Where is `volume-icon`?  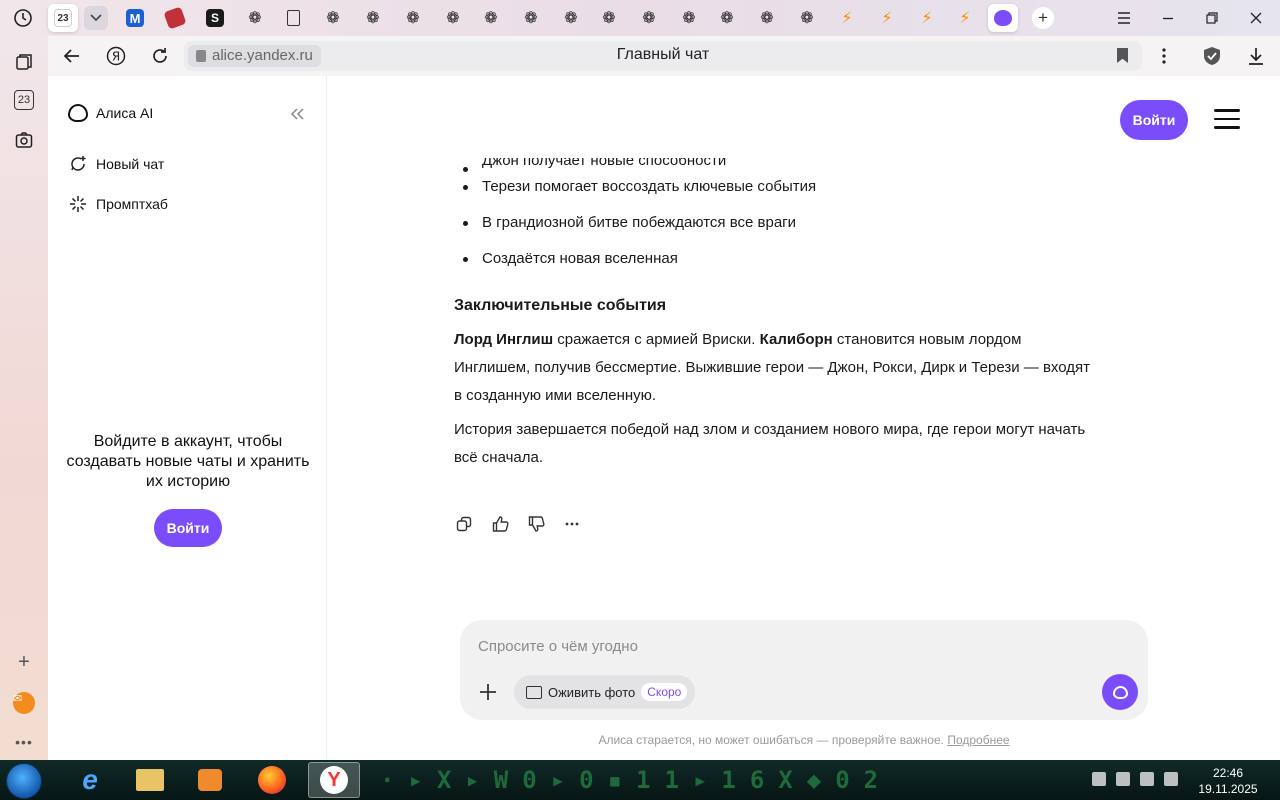 volume-icon is located at coordinates (1123, 779).